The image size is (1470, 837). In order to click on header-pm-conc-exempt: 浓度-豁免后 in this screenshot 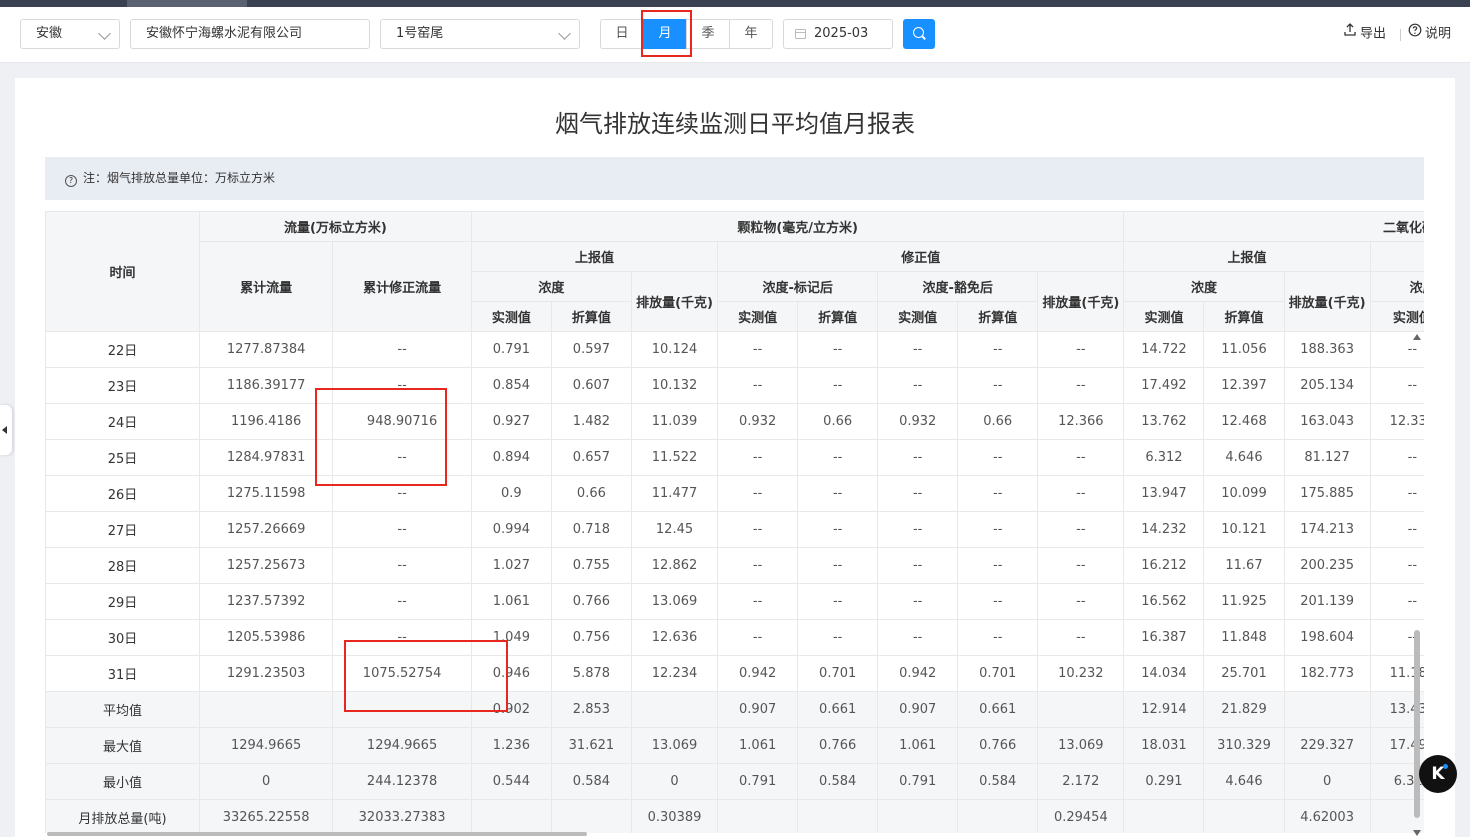, I will do `click(958, 286)`.